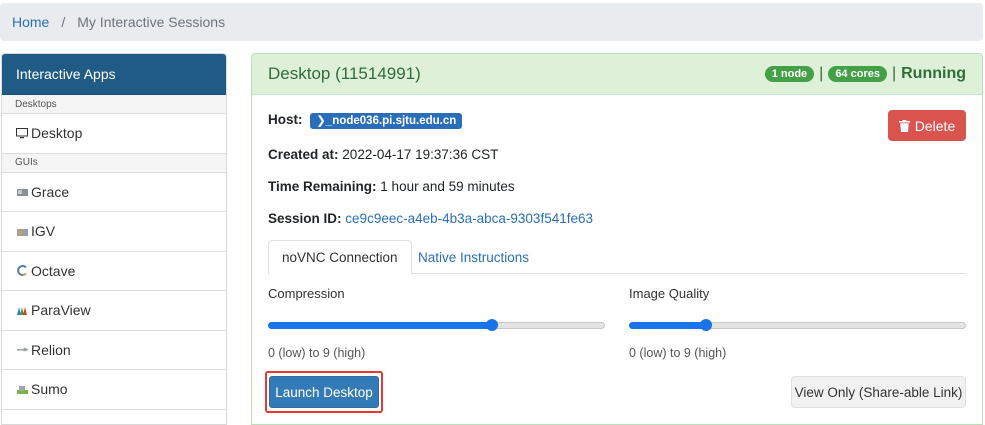 This screenshot has height=425, width=985. Describe the element at coordinates (57, 133) in the screenshot. I see `sidebar-item-label: Desktop` at that location.